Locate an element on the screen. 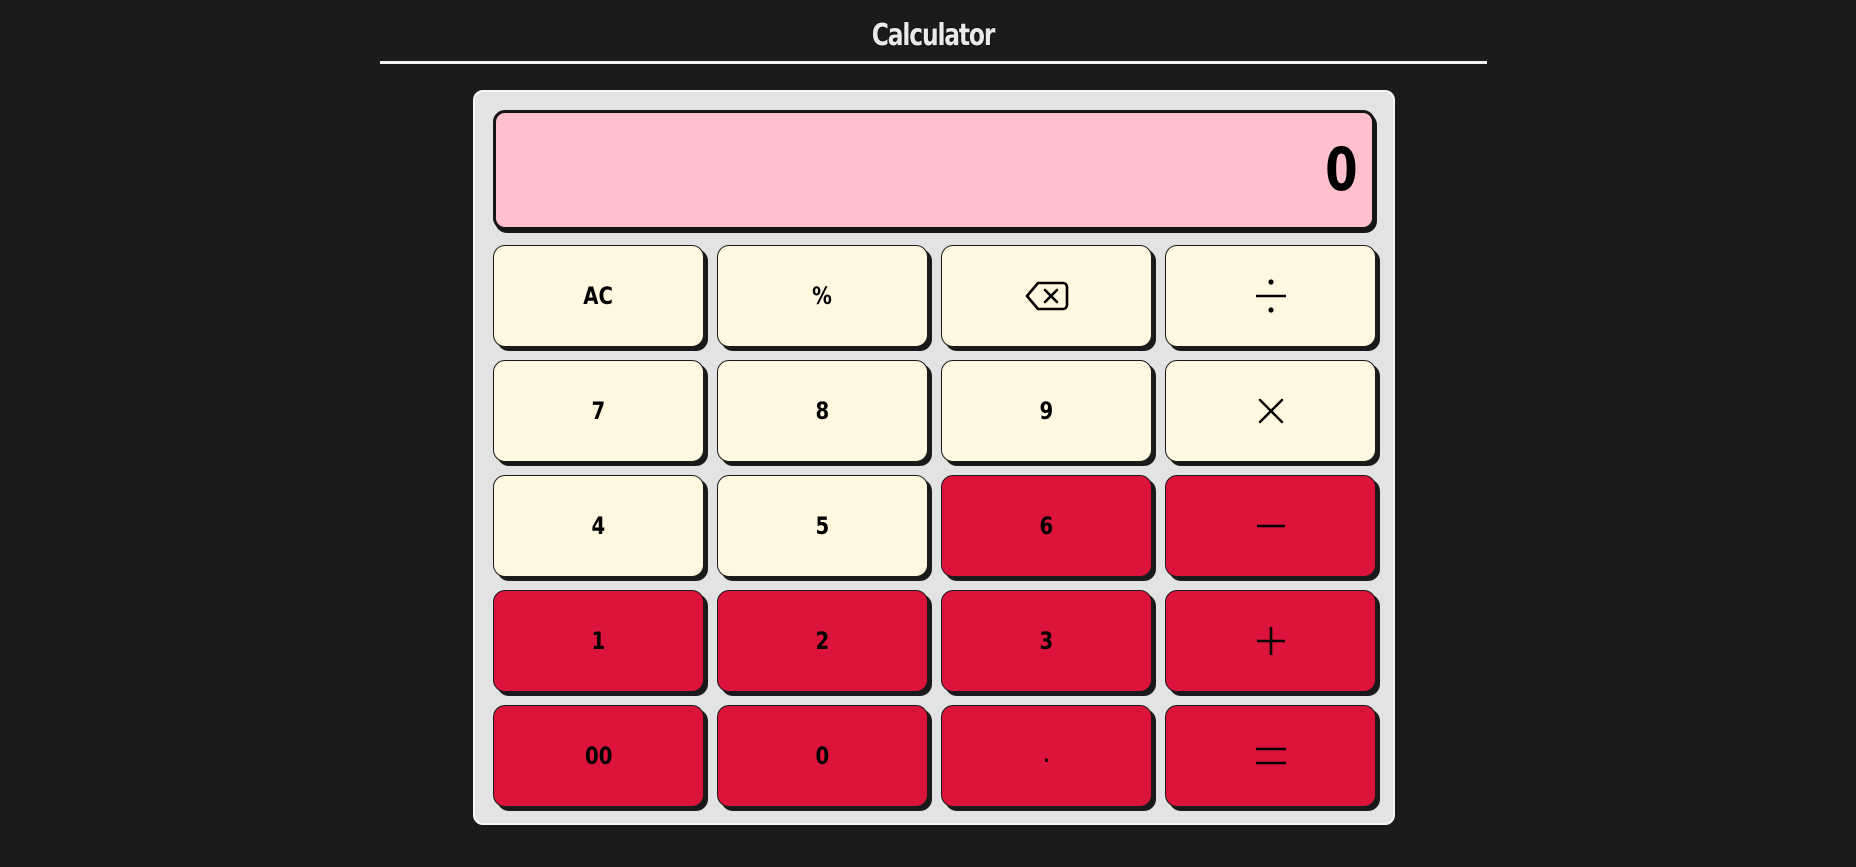 The image size is (1856, 867). digit-1-button: 1 is located at coordinates (598, 641).